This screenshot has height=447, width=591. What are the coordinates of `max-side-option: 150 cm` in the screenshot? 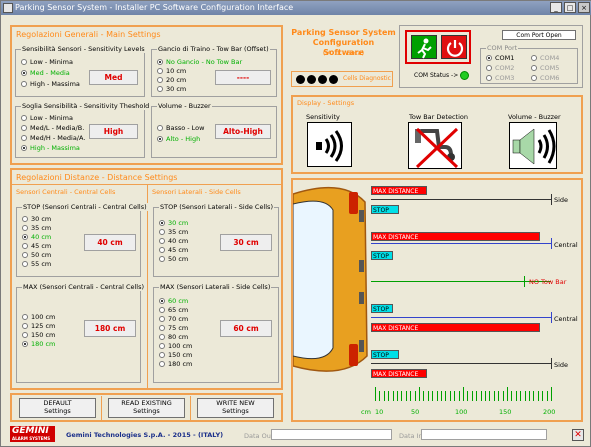 It's located at (175, 355).